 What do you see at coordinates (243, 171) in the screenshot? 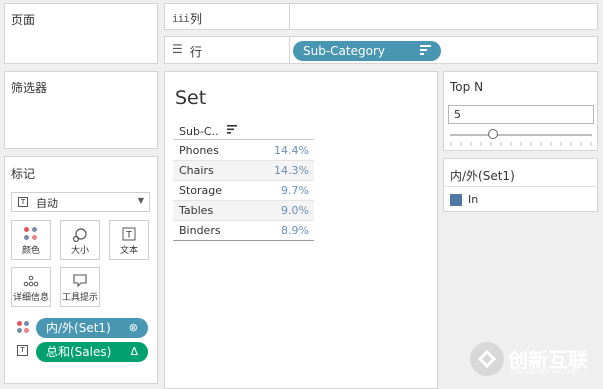
I see `table-row: Chairs 14.3%` at bounding box center [243, 171].